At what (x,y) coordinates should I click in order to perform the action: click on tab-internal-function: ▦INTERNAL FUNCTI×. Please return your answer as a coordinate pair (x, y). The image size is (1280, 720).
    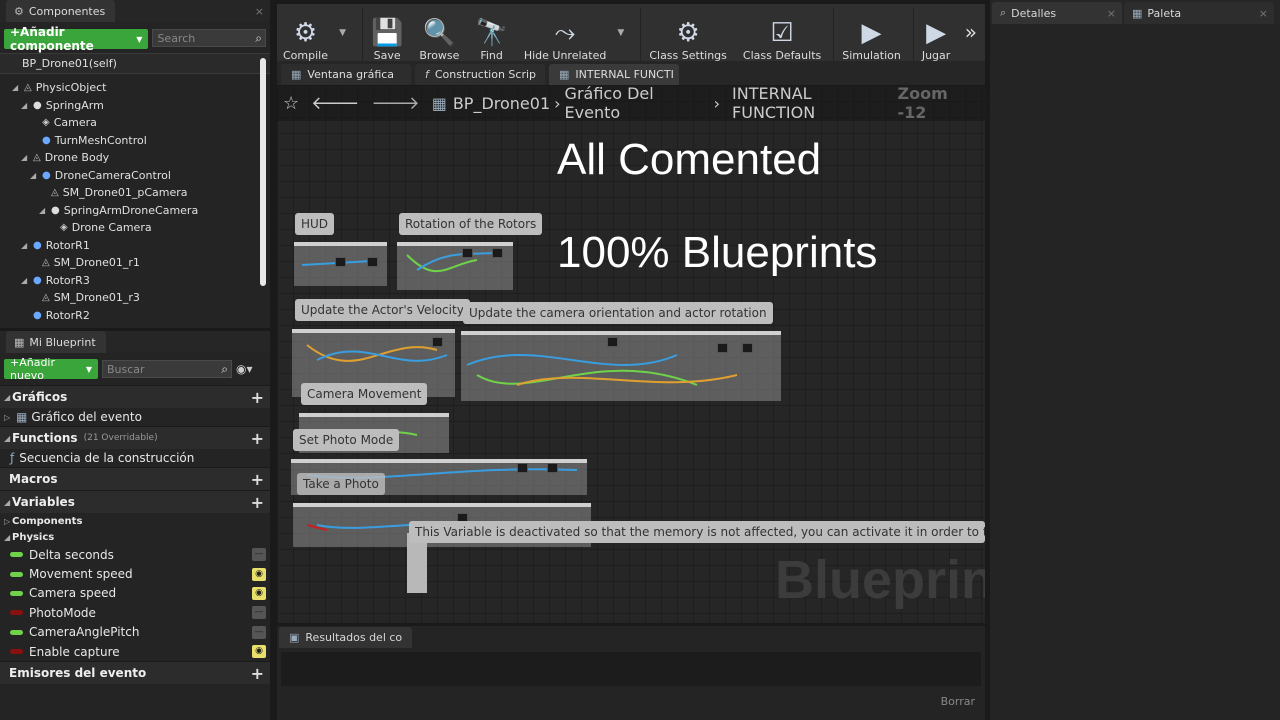
    Looking at the image, I should click on (614, 74).